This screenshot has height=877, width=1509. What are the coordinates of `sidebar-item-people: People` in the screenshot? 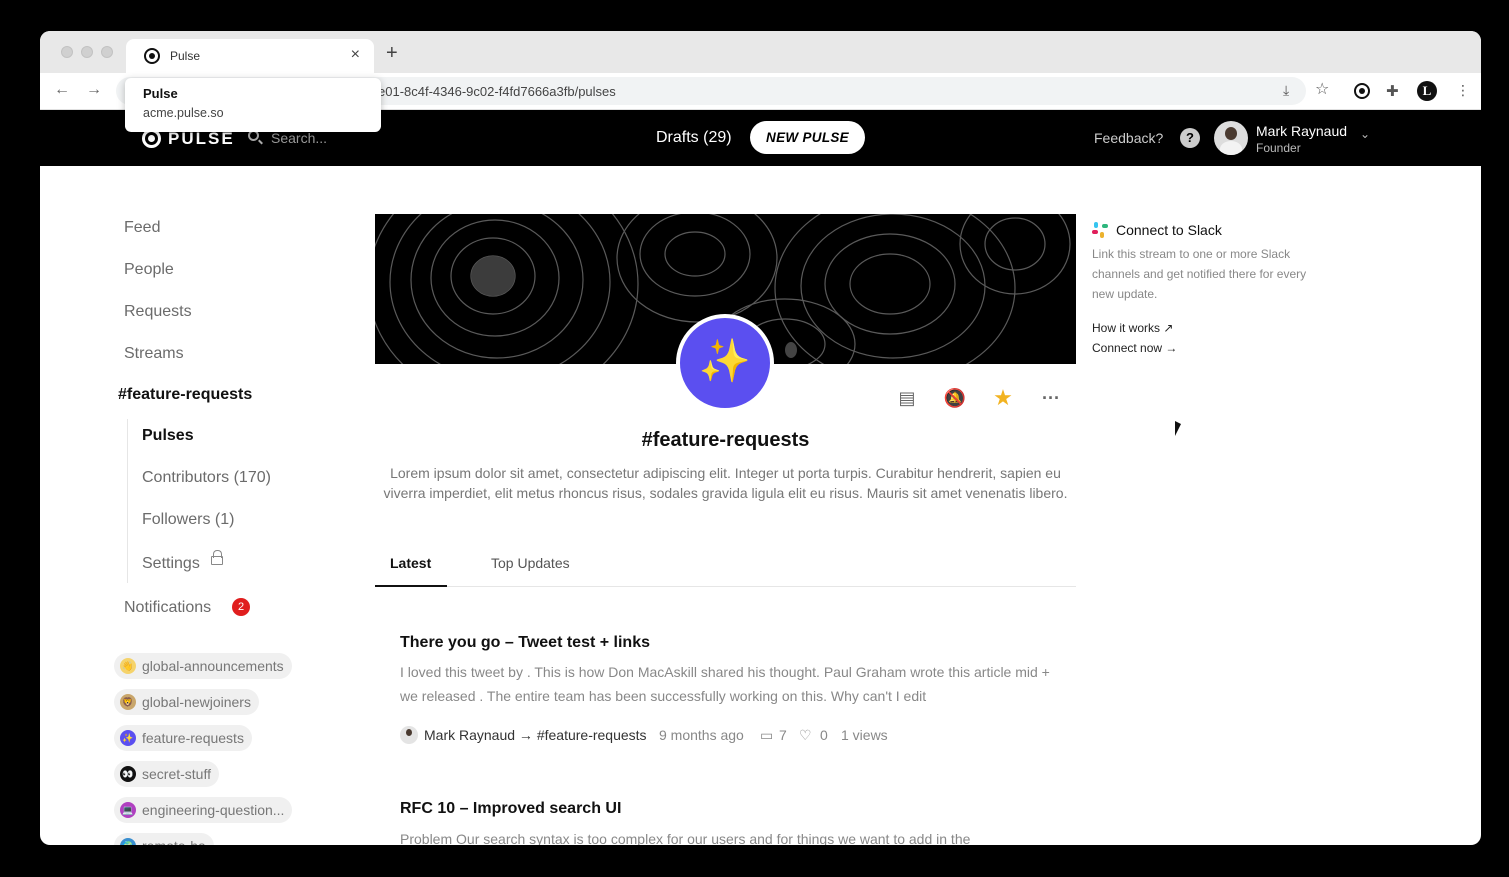 It's located at (149, 270).